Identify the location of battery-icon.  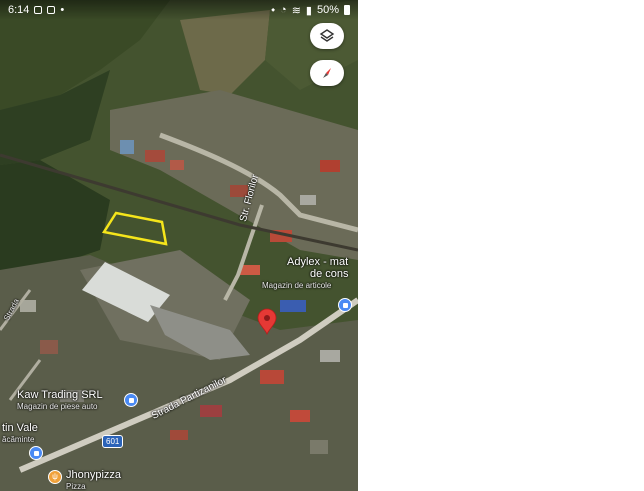
(347, 10).